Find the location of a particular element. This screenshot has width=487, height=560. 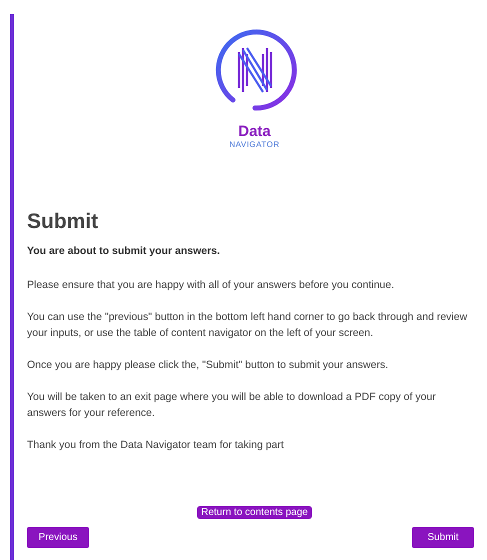

body-text: Once you are happy please click the, "Submit" button to submit your answers. is located at coordinates (208, 365).